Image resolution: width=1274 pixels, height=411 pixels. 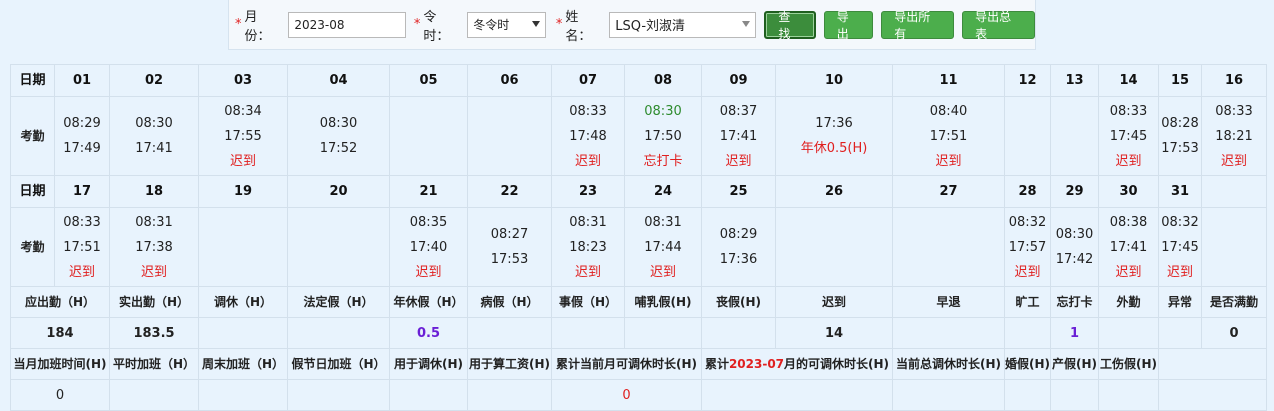 What do you see at coordinates (1074, 259) in the screenshot?
I see `clock-out-time: 17:42` at bounding box center [1074, 259].